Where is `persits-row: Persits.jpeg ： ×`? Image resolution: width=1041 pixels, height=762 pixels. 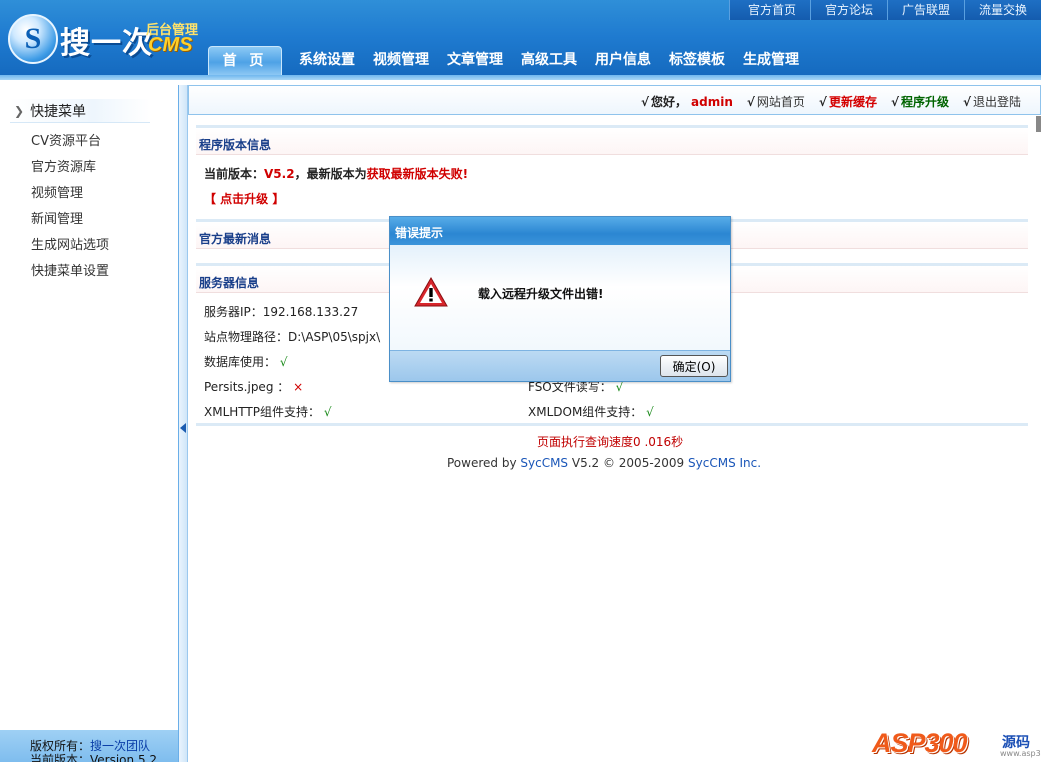 persits-row: Persits.jpeg ： × is located at coordinates (253, 386).